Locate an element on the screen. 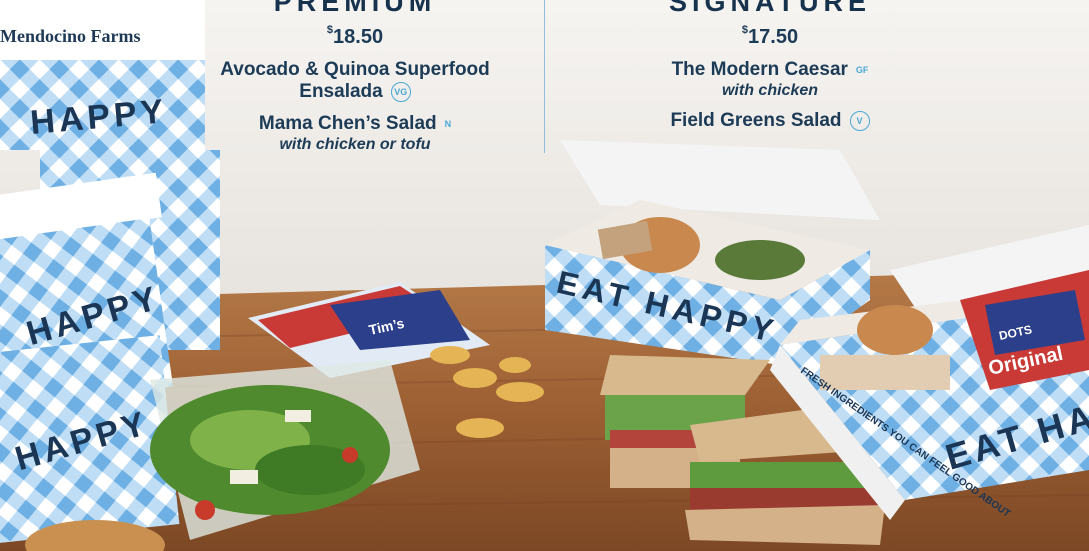 Image resolution: width=1089 pixels, height=551 pixels. menu-item-name: Mama Chen’s Salad is located at coordinates (347, 124).